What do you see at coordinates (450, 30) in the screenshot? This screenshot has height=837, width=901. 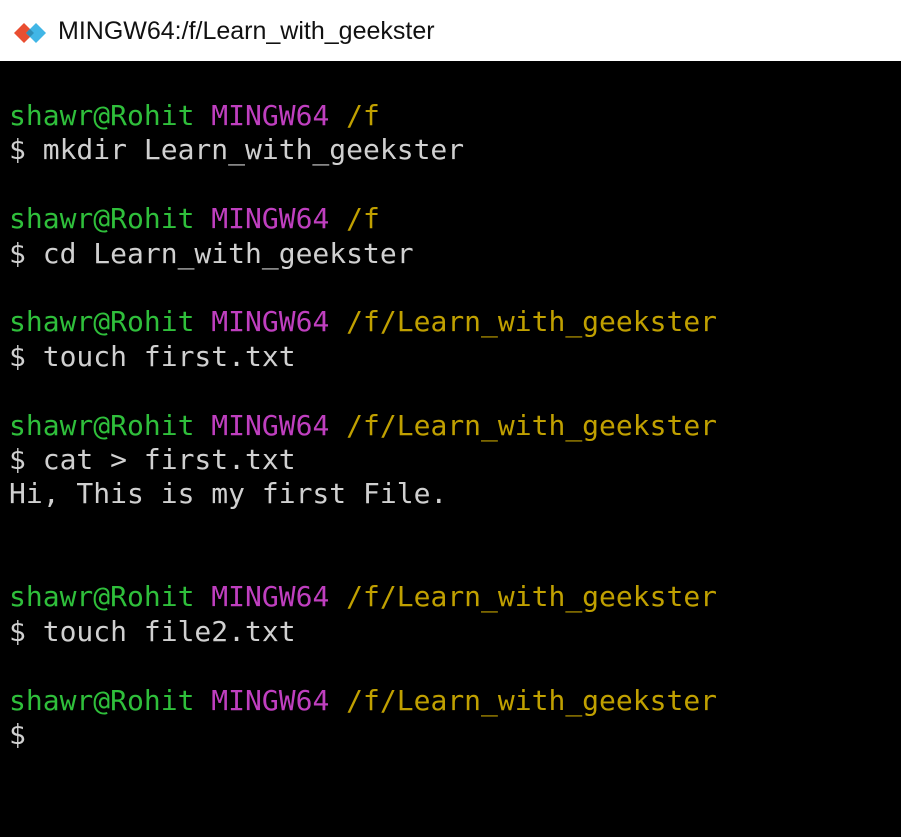 I see `title-bar: MINGW64:/f/Learn_with_geekster` at bounding box center [450, 30].